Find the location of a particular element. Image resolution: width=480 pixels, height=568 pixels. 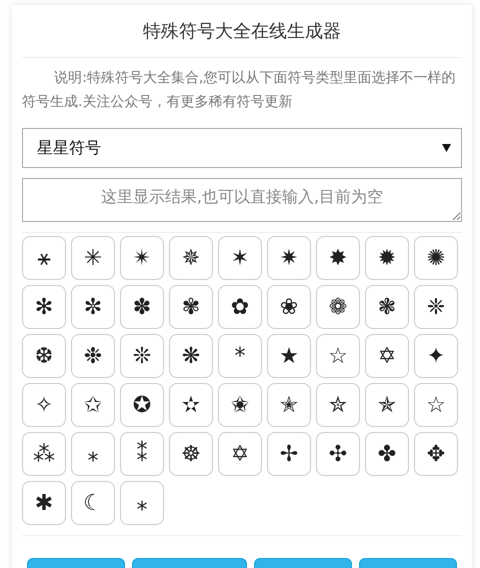

symbol-button: ✵ is located at coordinates (191, 258).